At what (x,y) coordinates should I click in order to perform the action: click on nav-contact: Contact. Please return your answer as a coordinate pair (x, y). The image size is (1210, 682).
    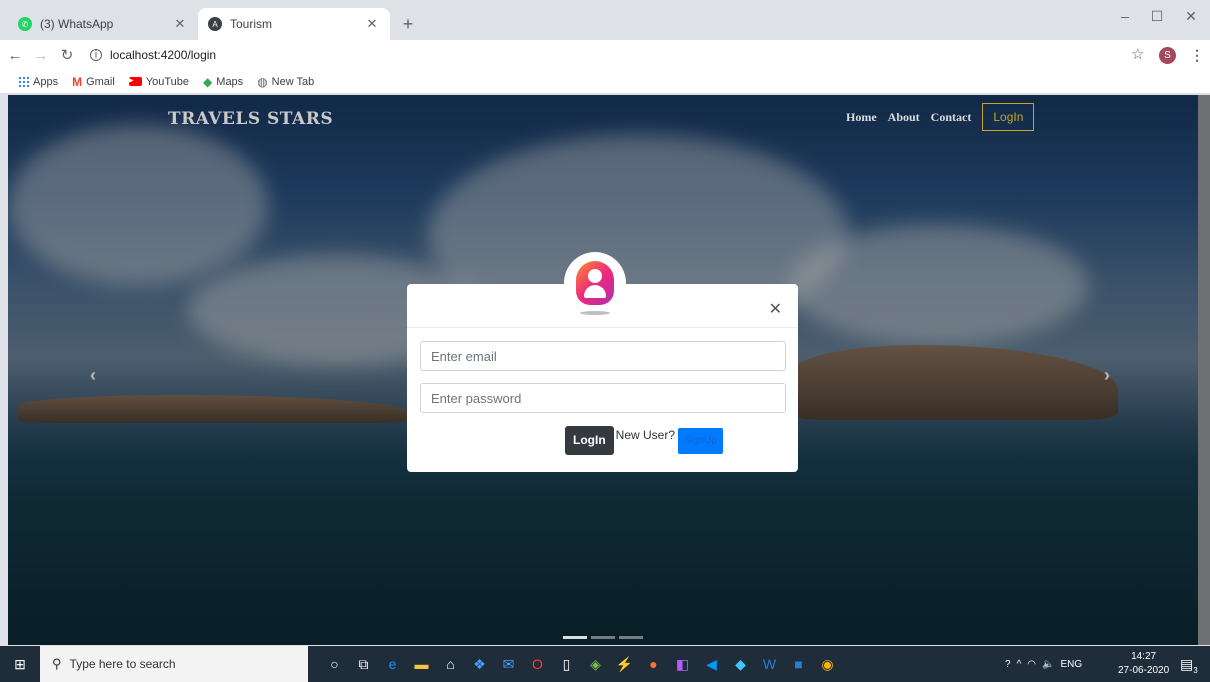
    Looking at the image, I should click on (951, 117).